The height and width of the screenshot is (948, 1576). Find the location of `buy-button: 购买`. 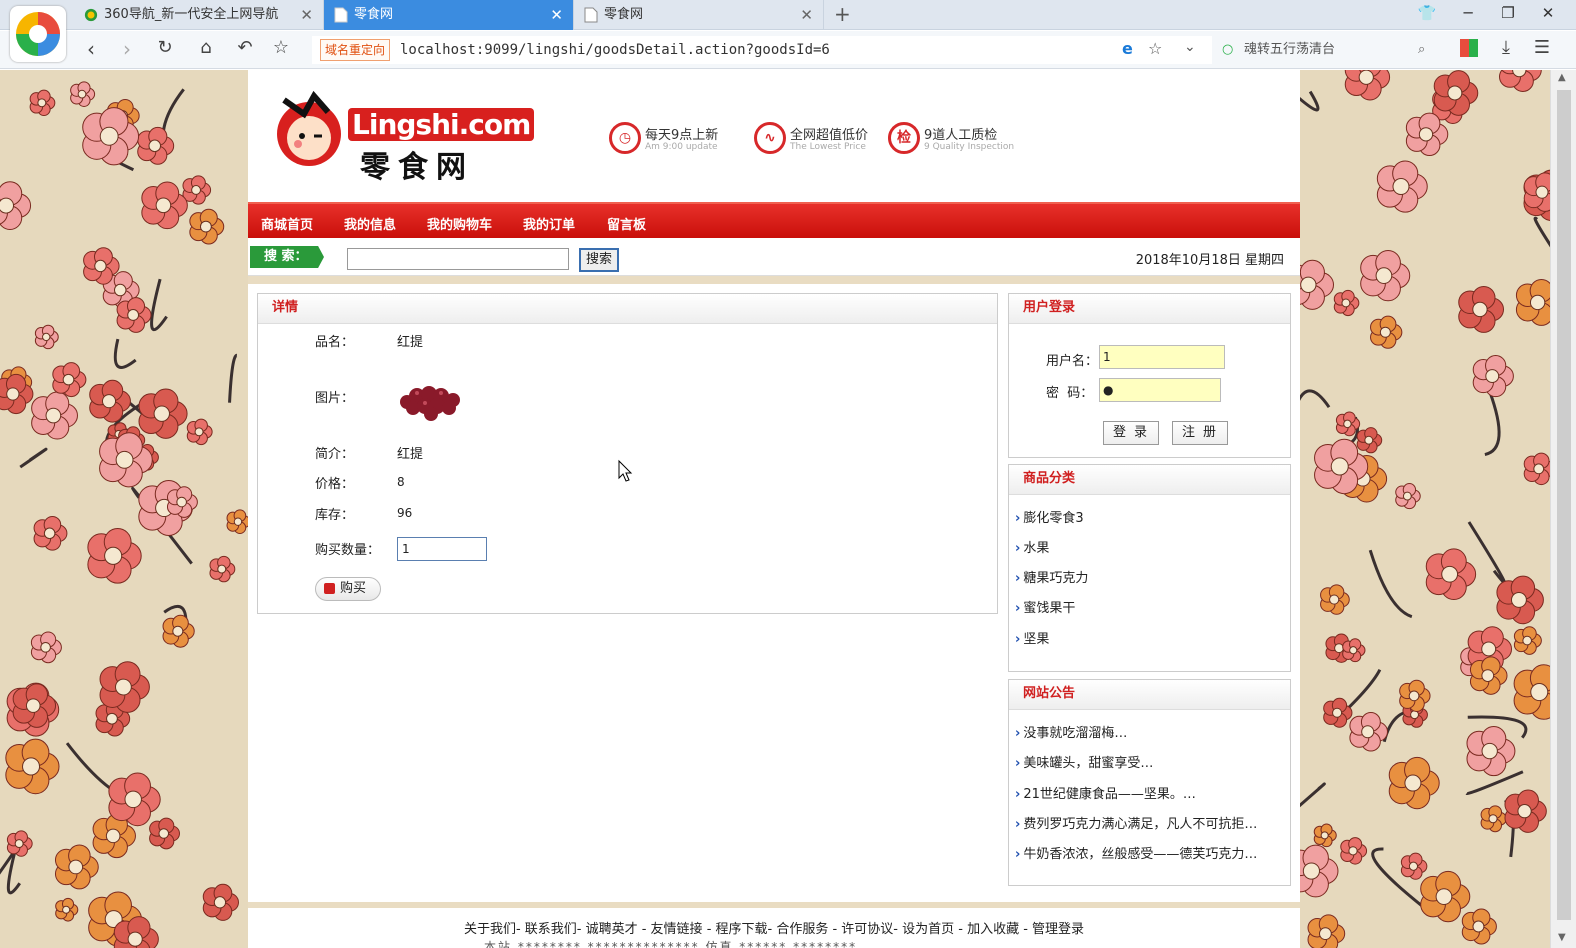

buy-button: 购买 is located at coordinates (348, 589).